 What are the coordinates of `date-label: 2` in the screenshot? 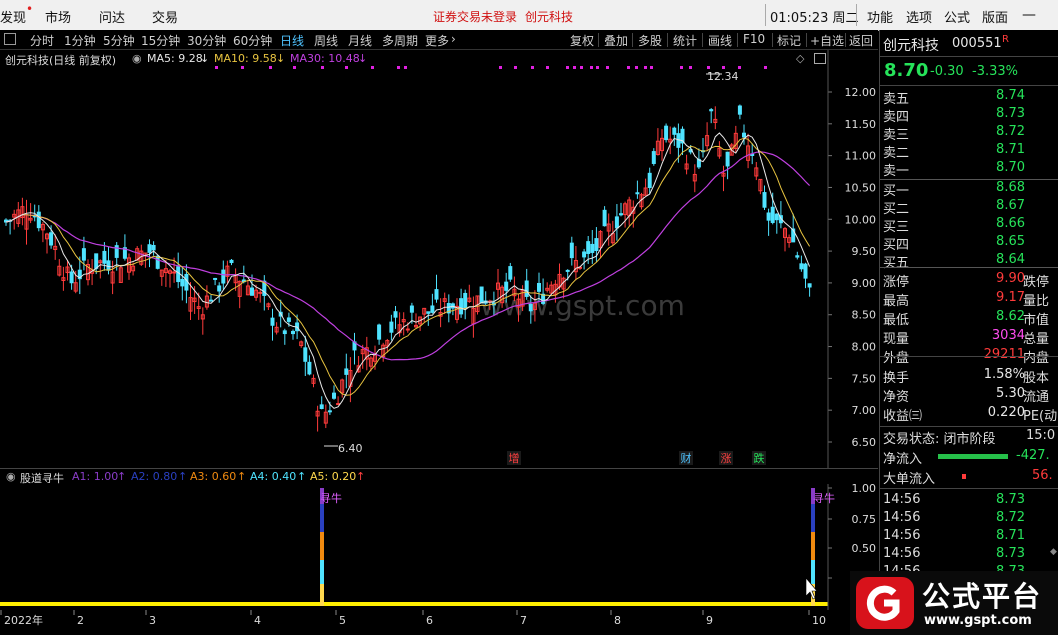 It's located at (80, 620).